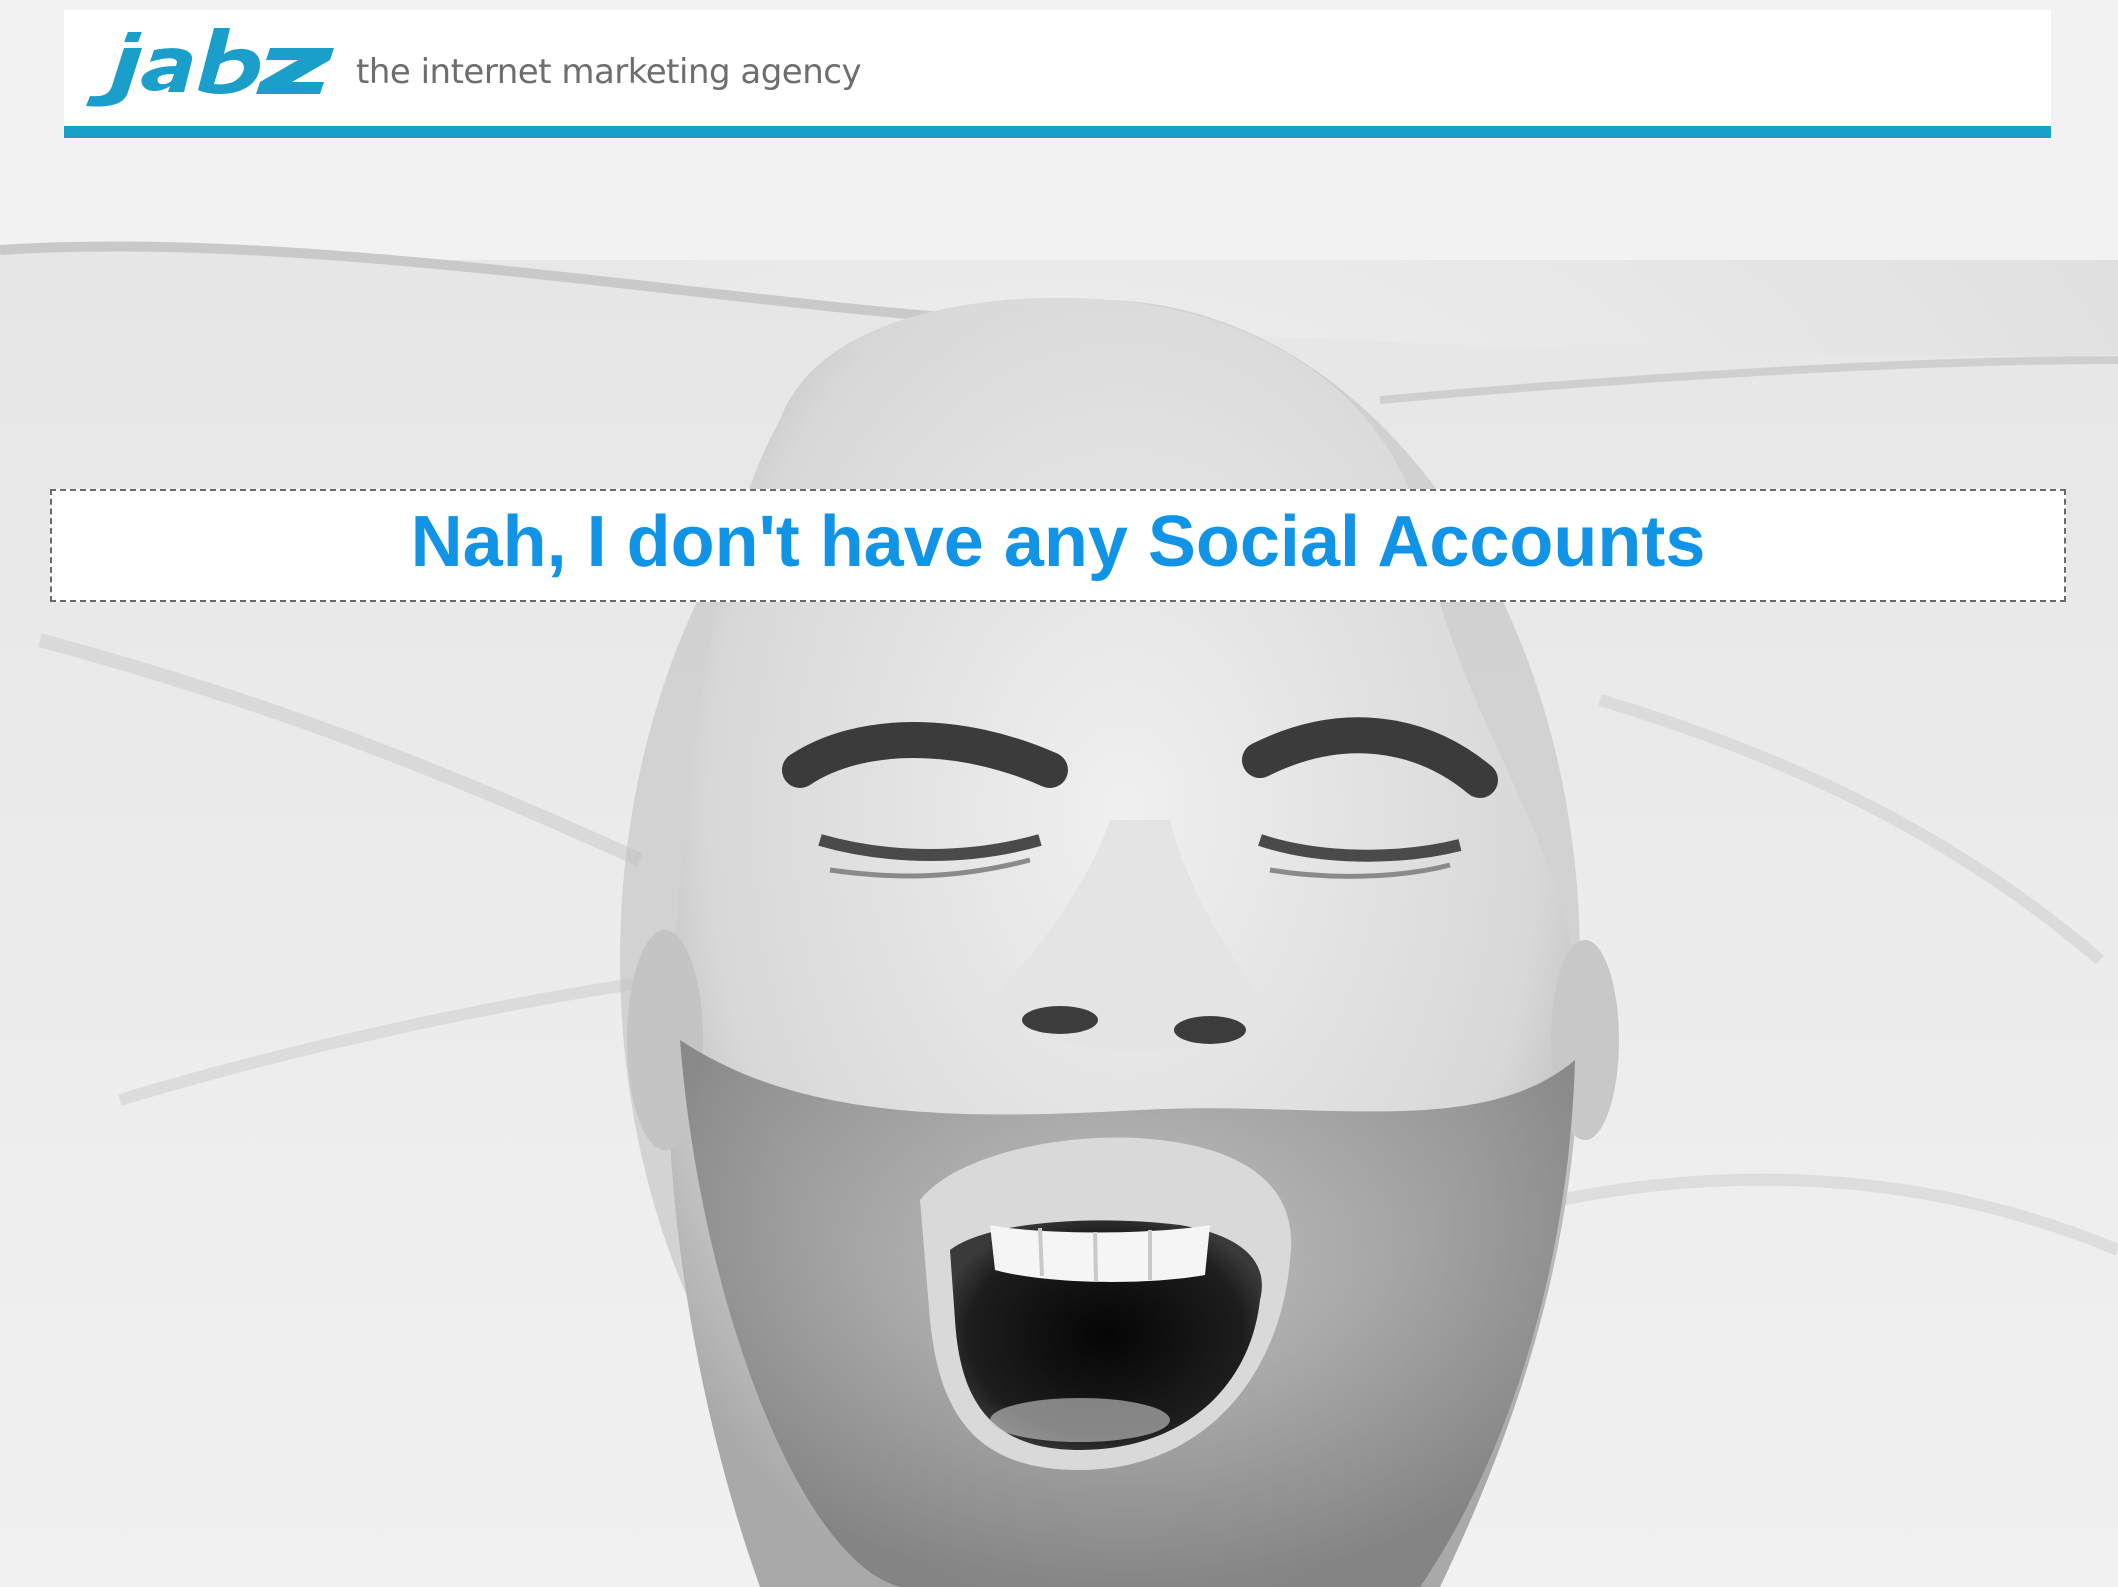 The height and width of the screenshot is (1587, 2118). I want to click on jabz-logo, so click(214, 69).